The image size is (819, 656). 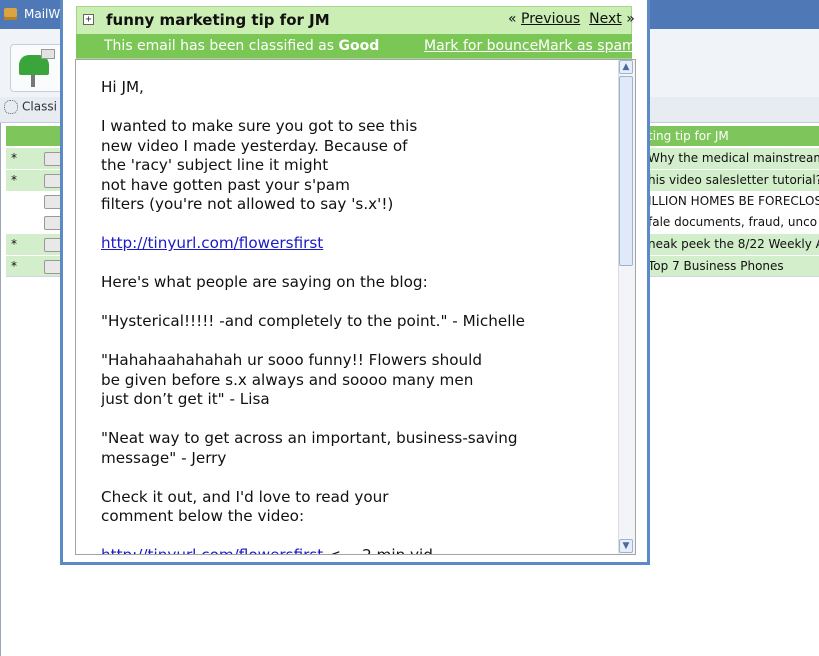 I want to click on scrollbar-thumb, so click(x=626, y=171).